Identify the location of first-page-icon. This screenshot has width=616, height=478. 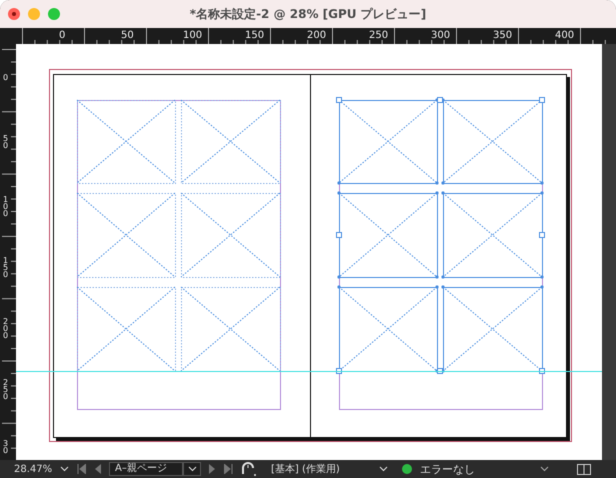
(81, 469).